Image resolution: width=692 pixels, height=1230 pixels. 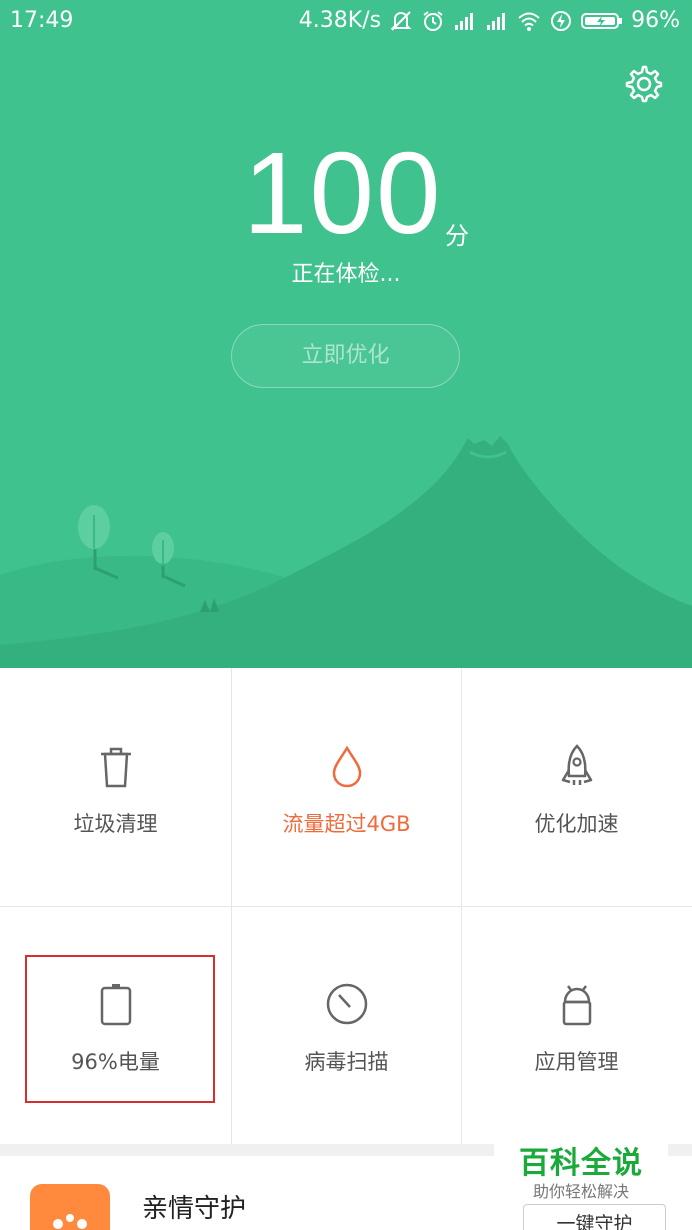 I want to click on family-icon, so click(x=70, y=1207).